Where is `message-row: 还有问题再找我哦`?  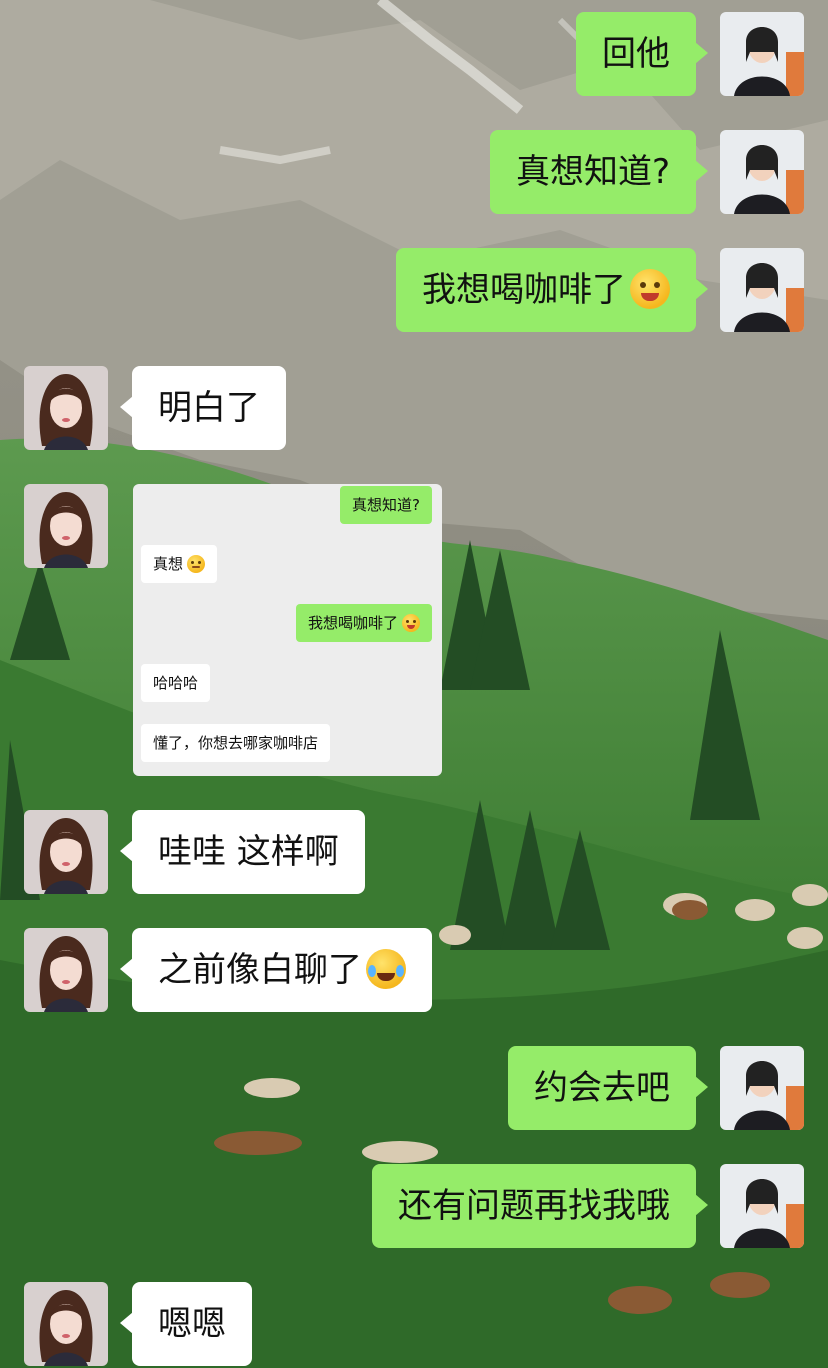
message-row: 还有问题再找我哦 is located at coordinates (414, 1206).